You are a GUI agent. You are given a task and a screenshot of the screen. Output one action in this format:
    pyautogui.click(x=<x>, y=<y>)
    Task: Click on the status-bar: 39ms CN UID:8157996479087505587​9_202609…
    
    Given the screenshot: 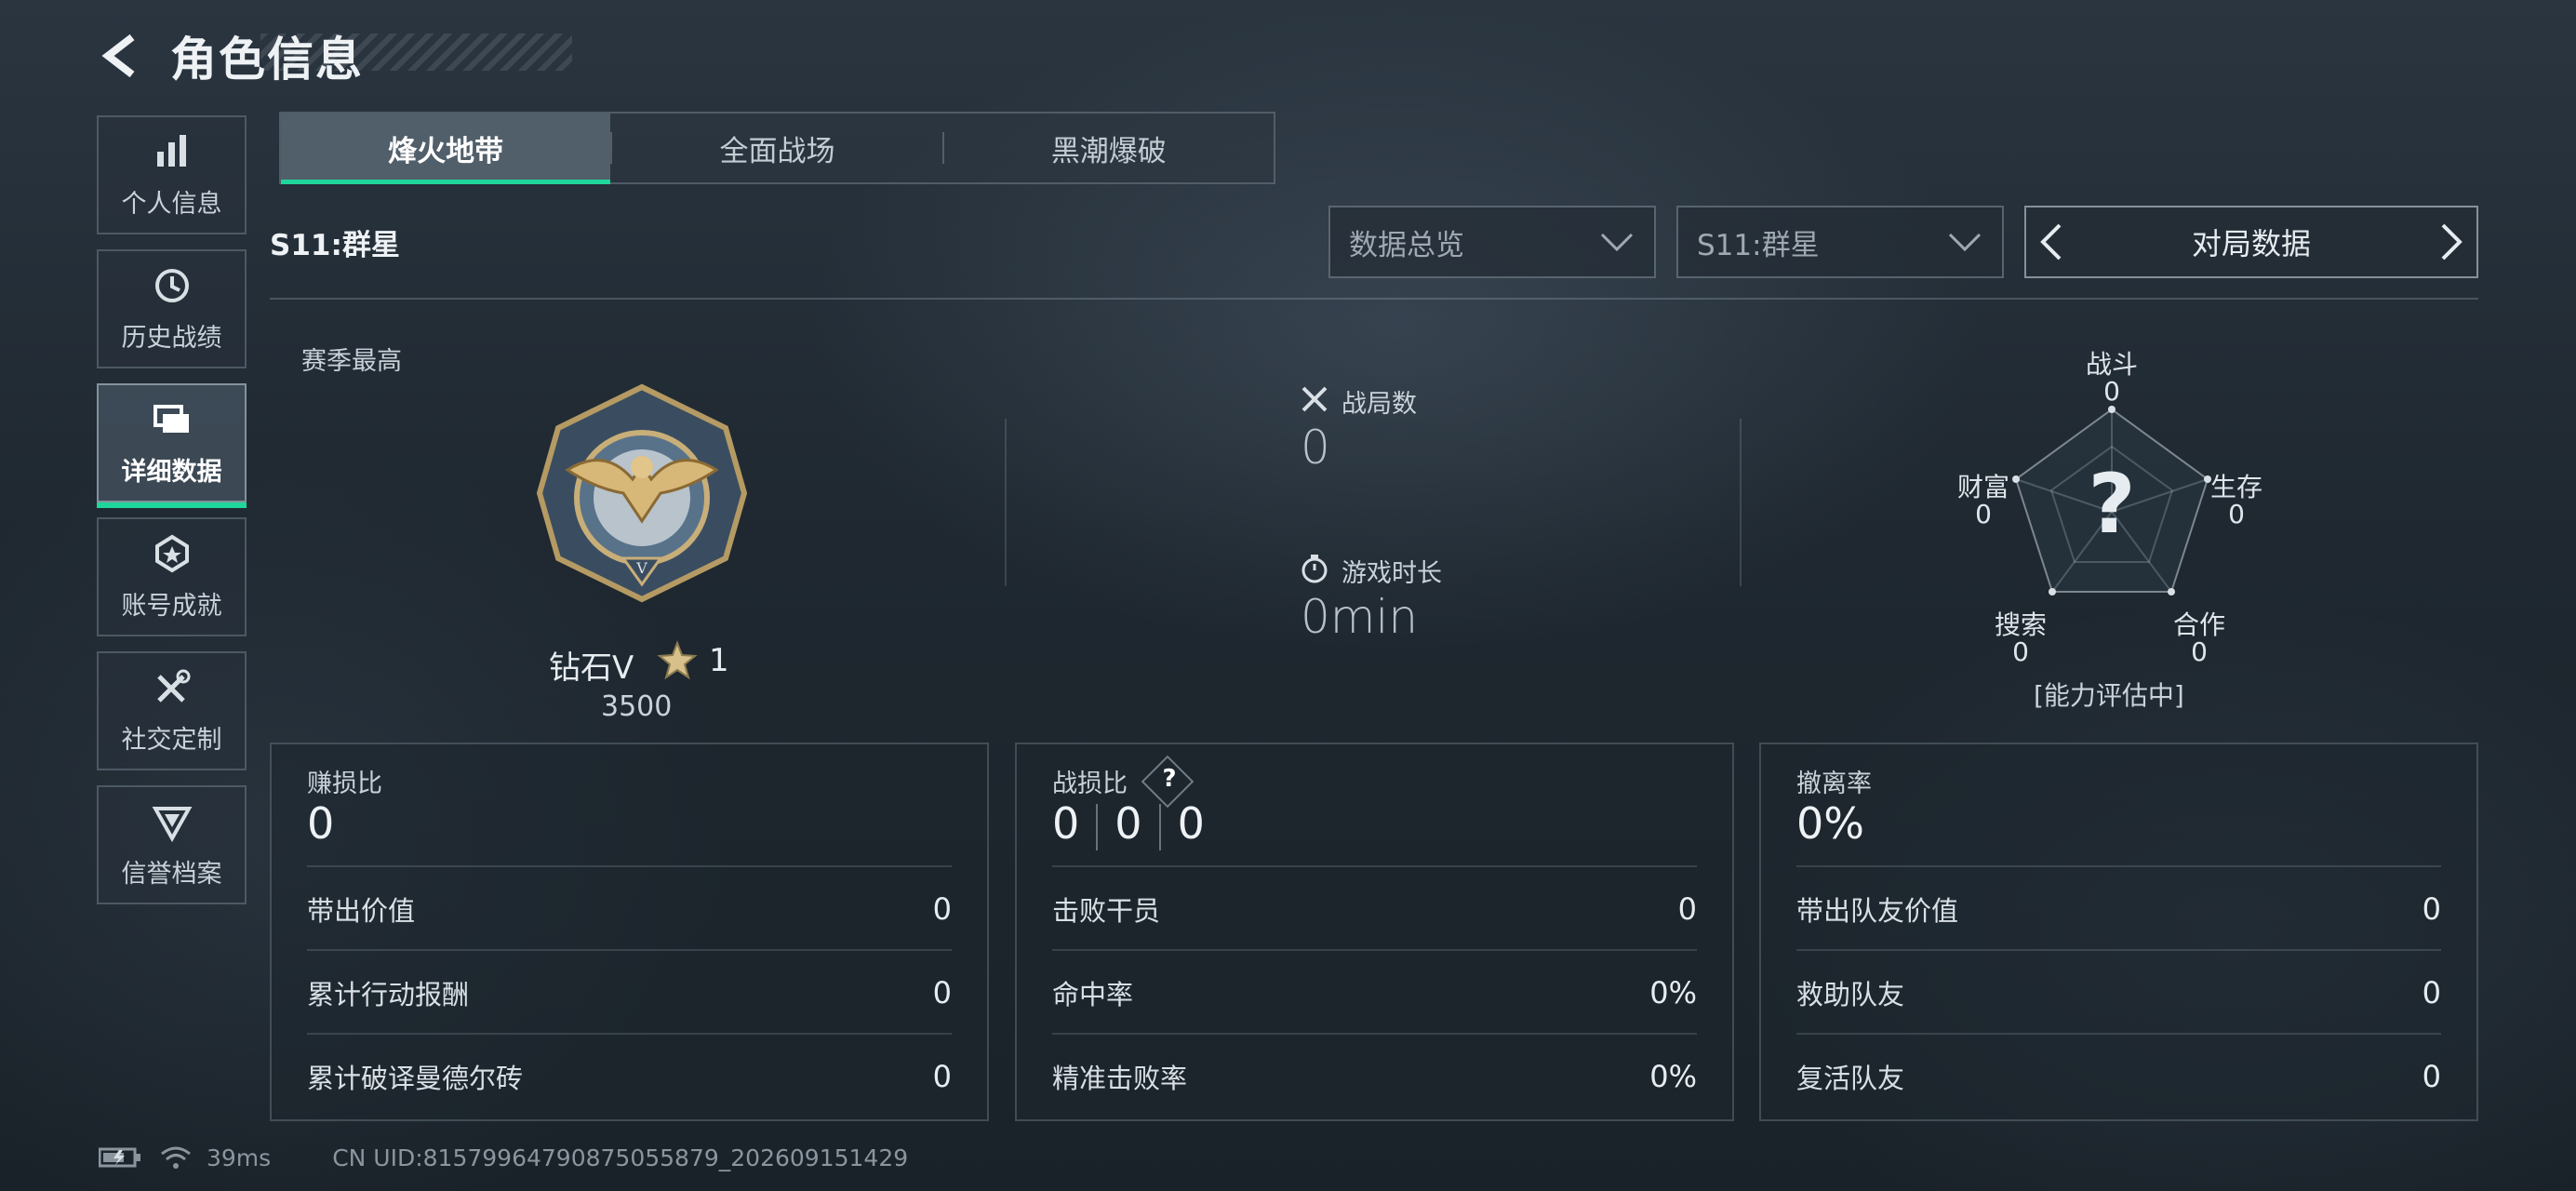 What is the action you would take?
    pyautogui.click(x=503, y=1157)
    